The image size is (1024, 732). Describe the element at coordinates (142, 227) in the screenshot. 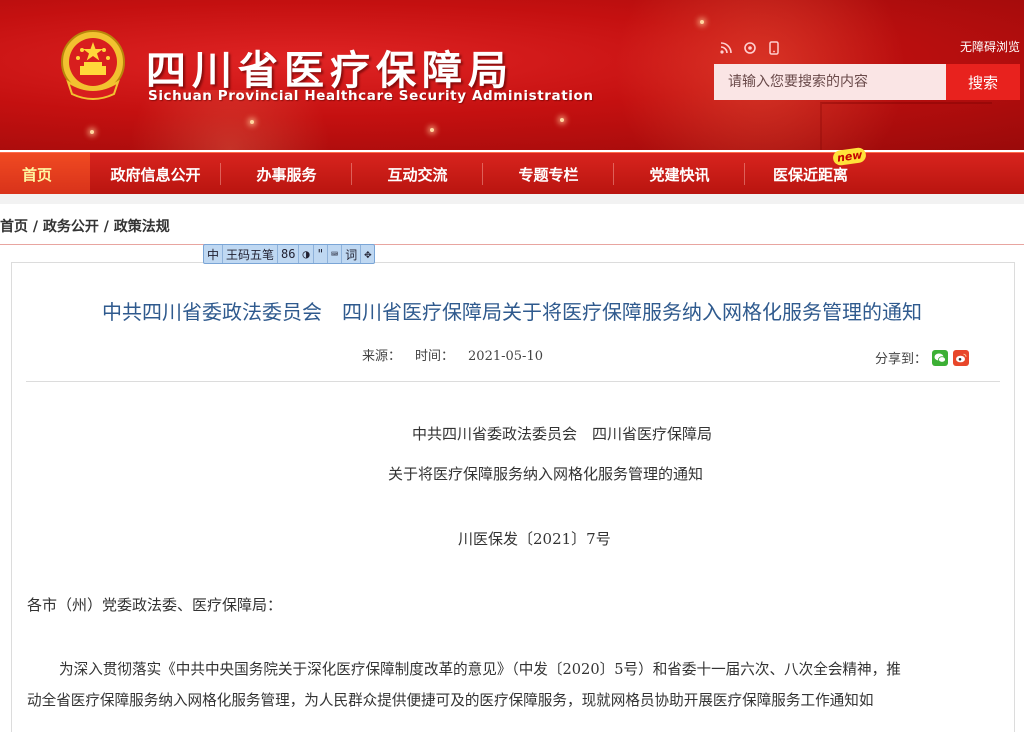

I see `breadcrumb-policy: 政策法规` at that location.